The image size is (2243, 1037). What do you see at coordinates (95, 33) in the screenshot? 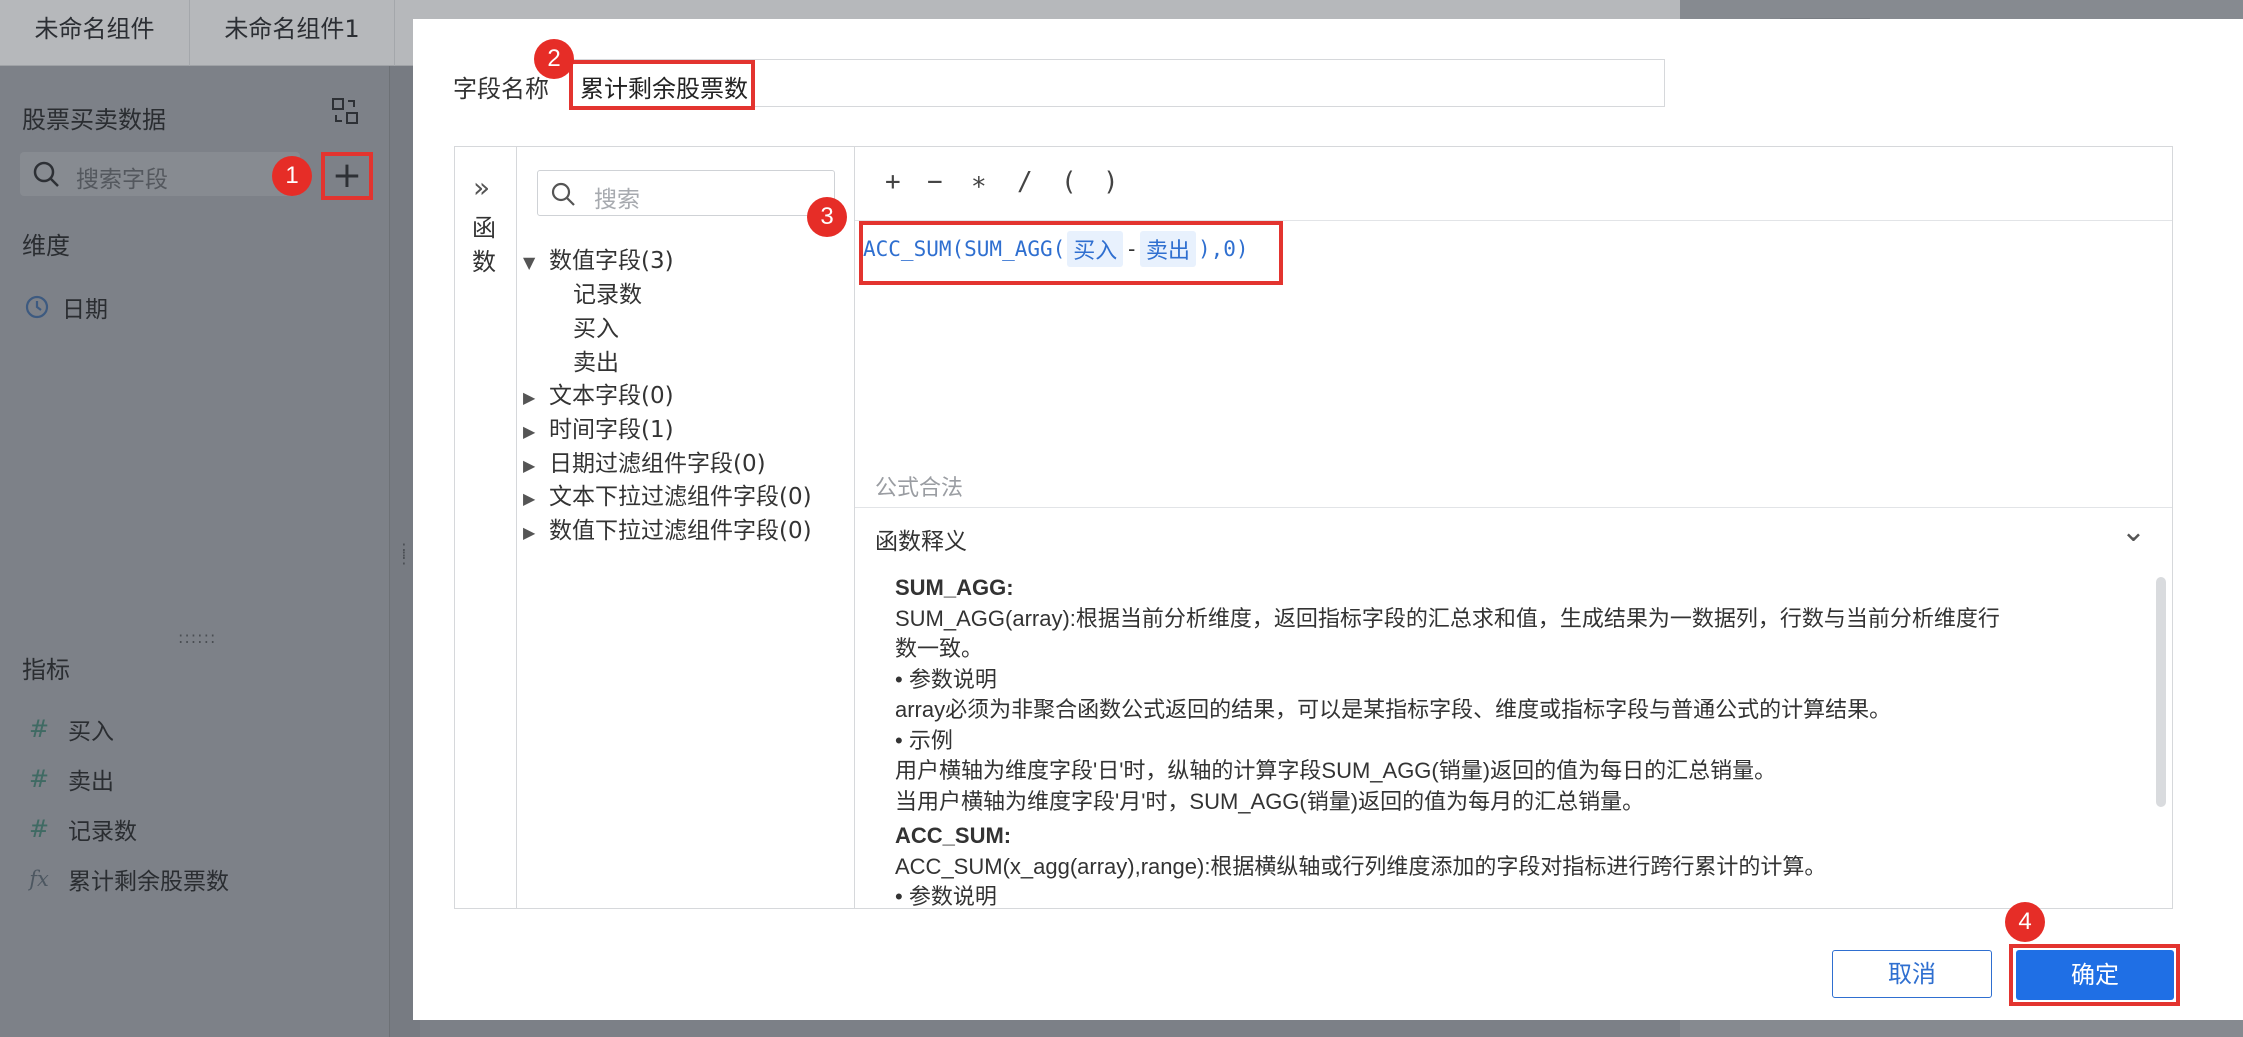
I see `tab-unnamed-component: 未命名组件` at bounding box center [95, 33].